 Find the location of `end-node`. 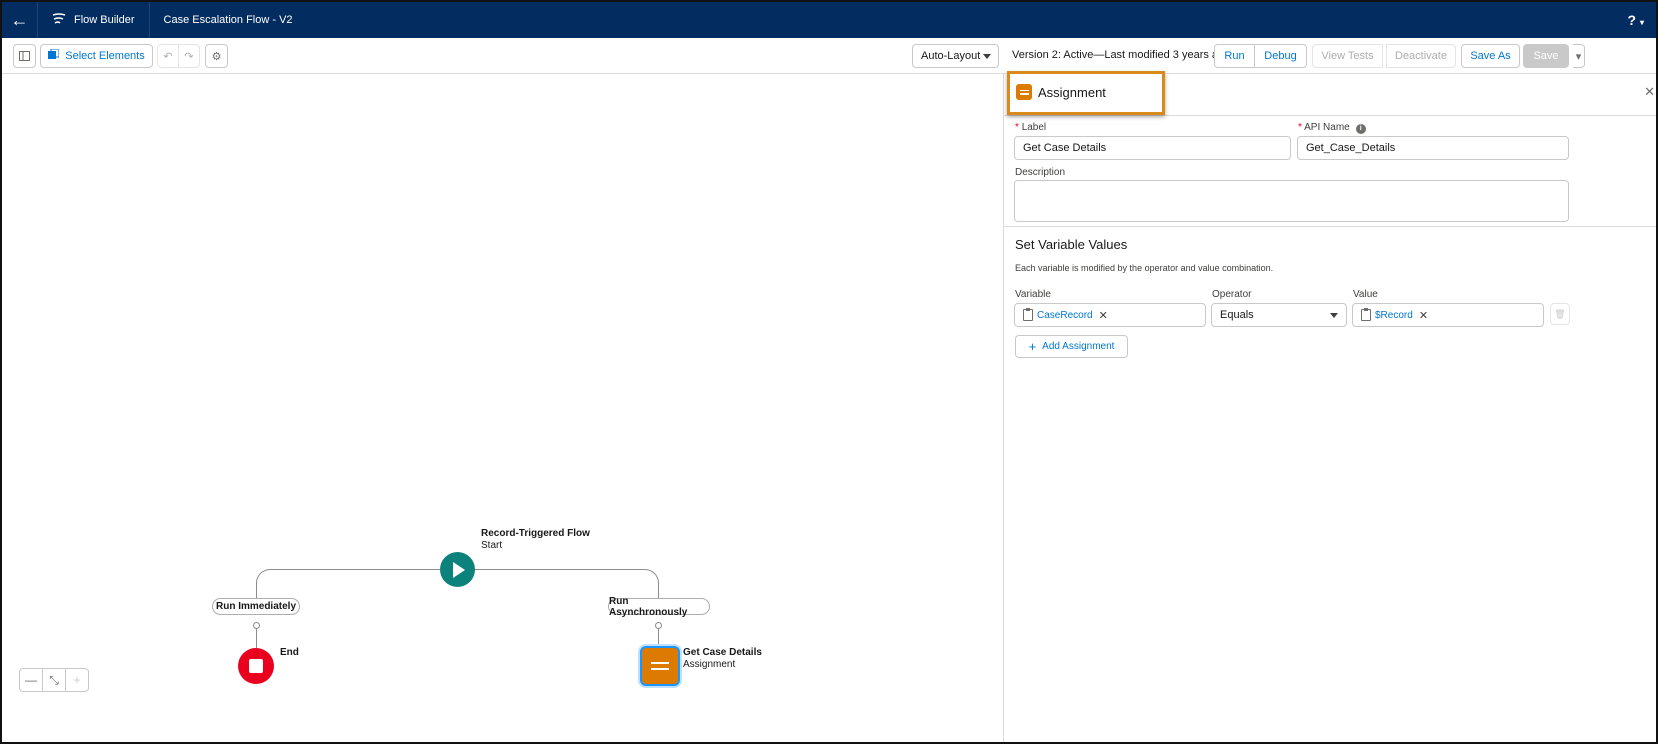

end-node is located at coordinates (256, 666).